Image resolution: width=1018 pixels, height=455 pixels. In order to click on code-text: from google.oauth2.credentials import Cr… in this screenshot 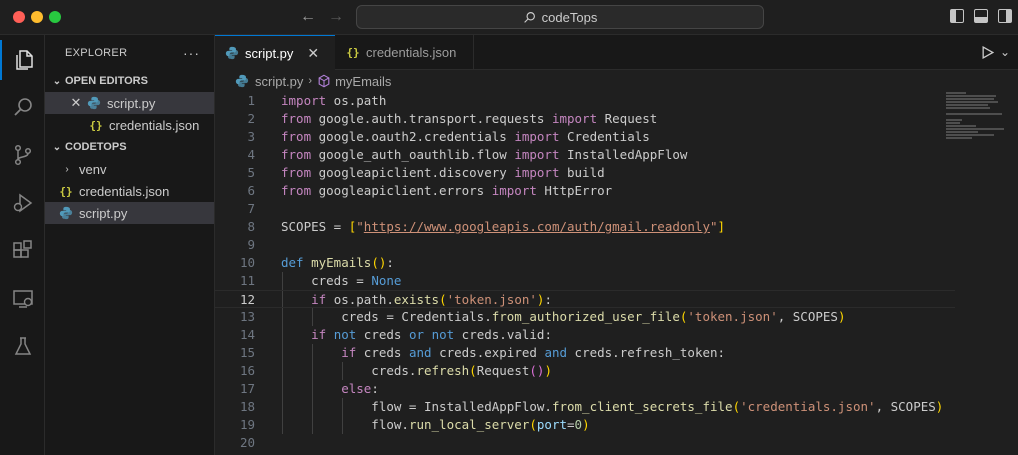, I will do `click(465, 136)`.